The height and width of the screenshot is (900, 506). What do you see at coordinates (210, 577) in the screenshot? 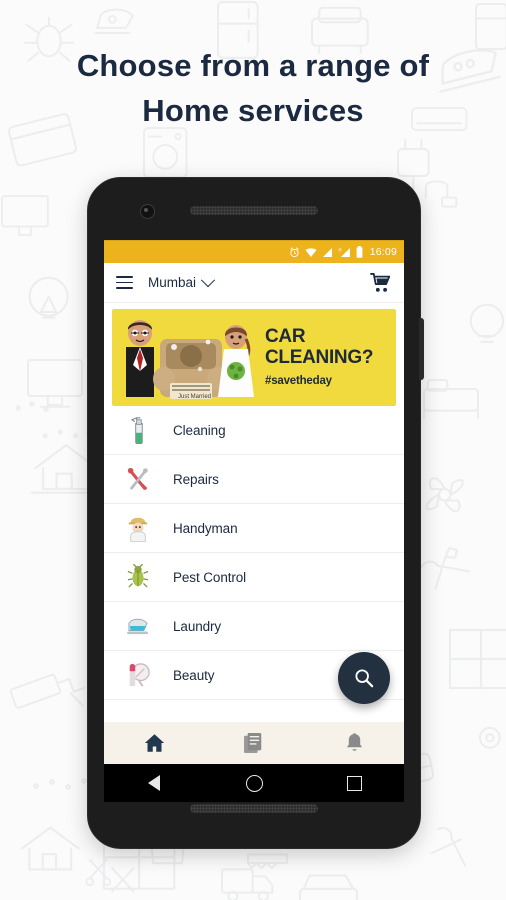
I see `service-label: Pest Control` at bounding box center [210, 577].